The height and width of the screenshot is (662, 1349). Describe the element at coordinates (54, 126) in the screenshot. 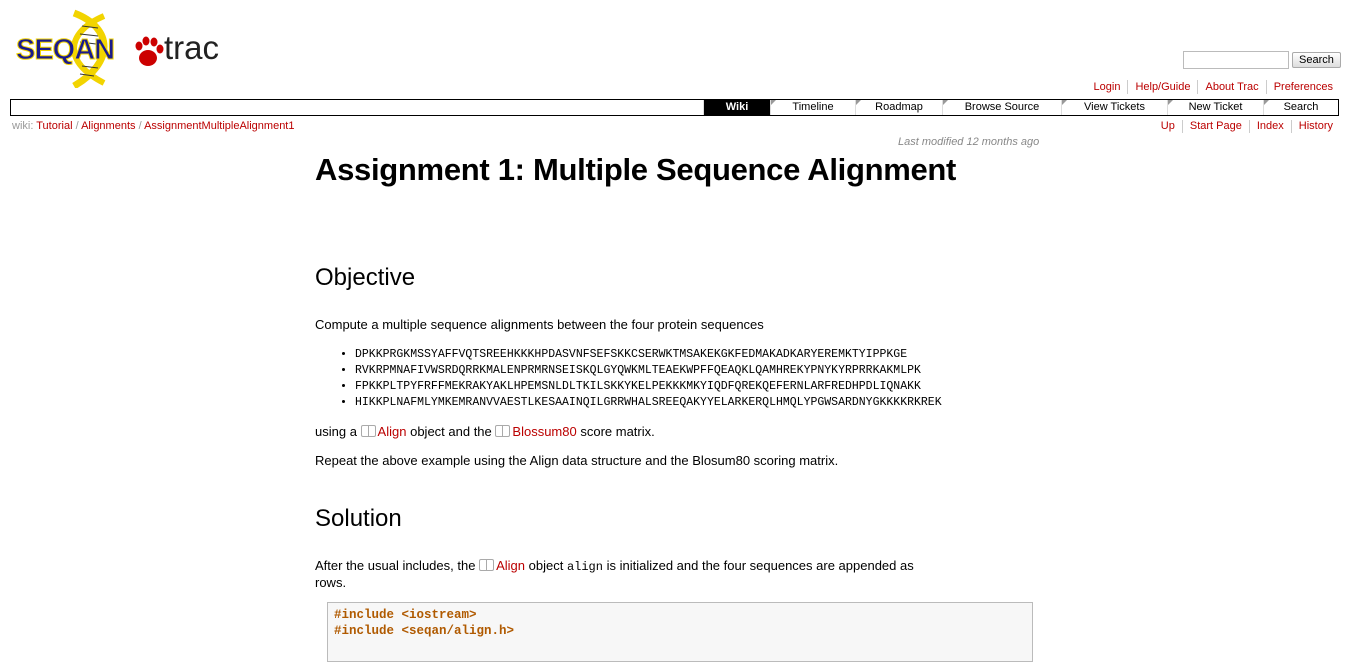

I see `breadcrumb-tutorial: Tutorial` at that location.